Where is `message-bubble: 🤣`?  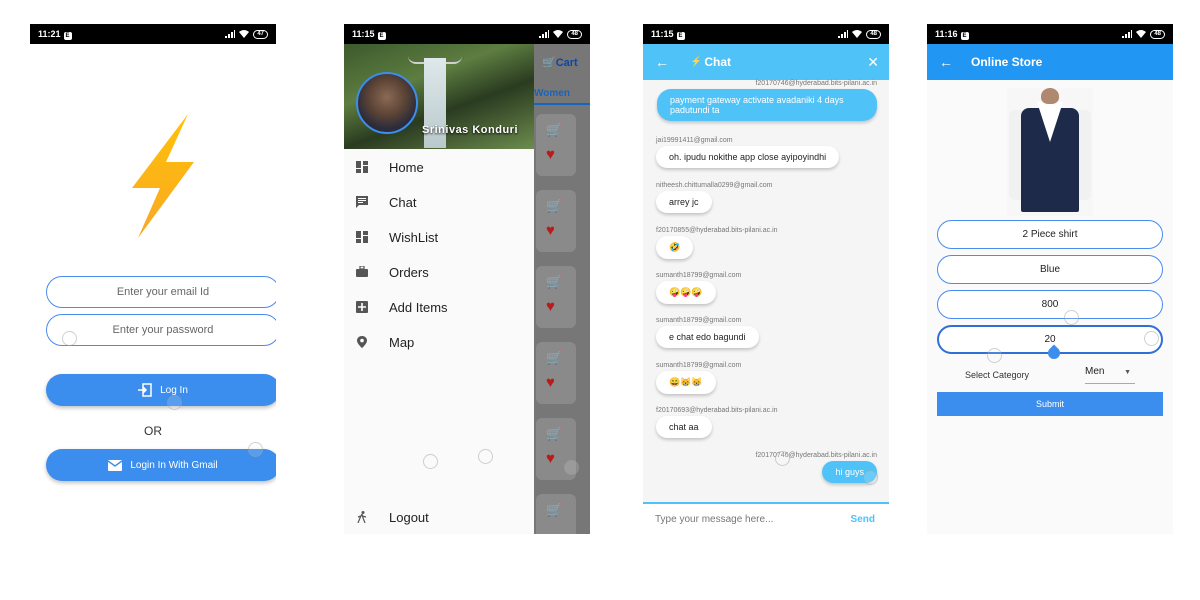 message-bubble: 🤣 is located at coordinates (675, 247).